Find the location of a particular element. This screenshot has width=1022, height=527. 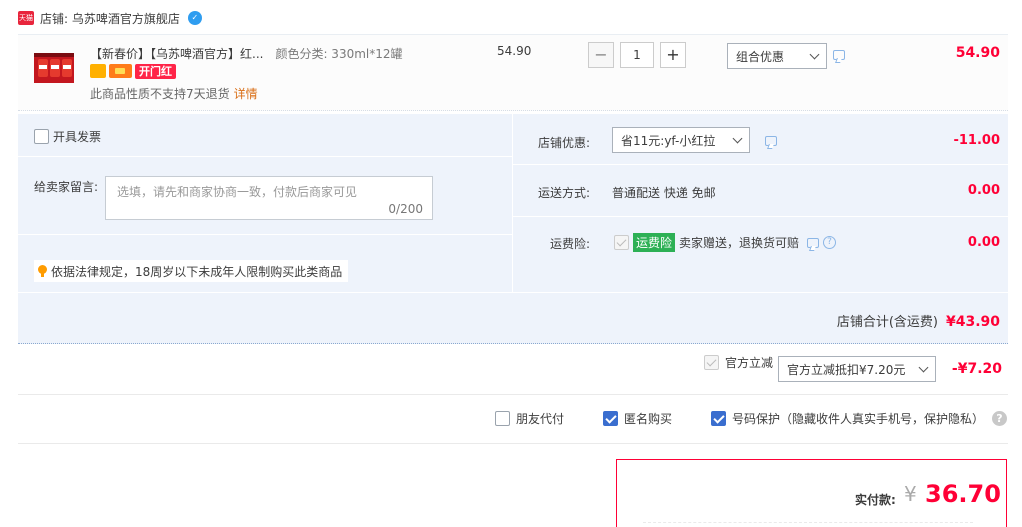

shipping-amount: 0.00 is located at coordinates (983, 190).